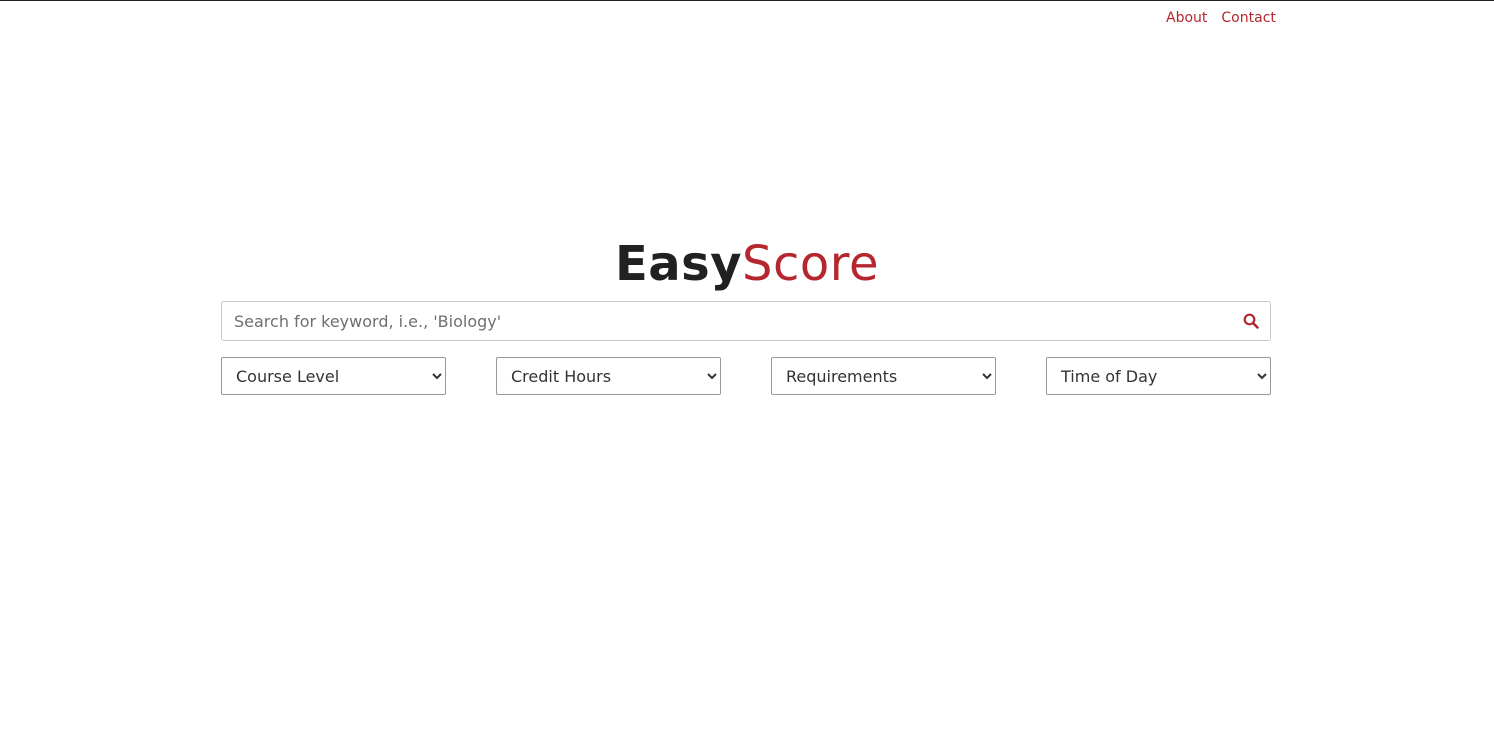  I want to click on search-icon, so click(1251, 321).